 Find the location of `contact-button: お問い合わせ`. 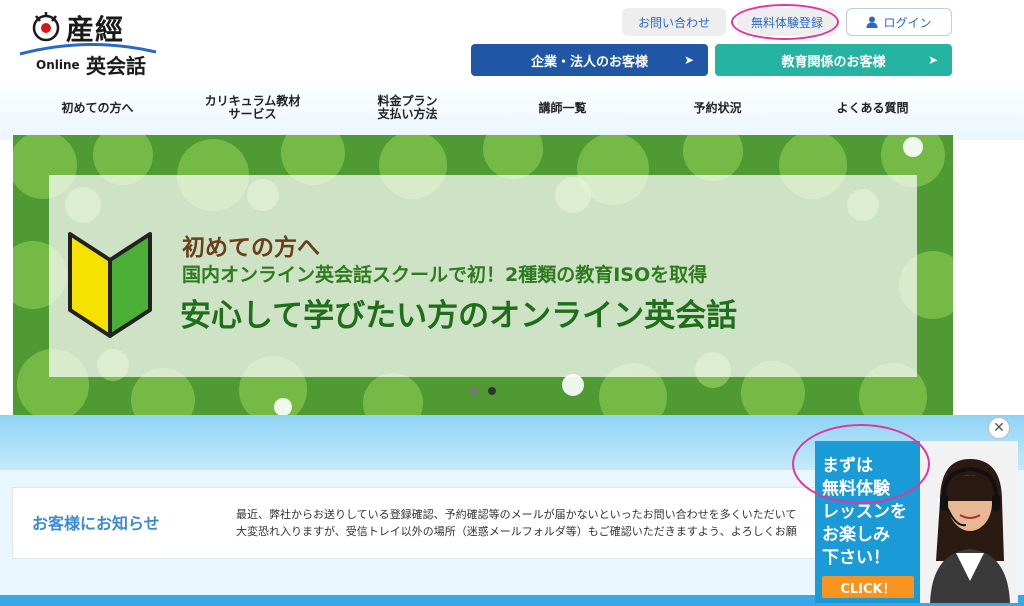

contact-button: お問い合わせ is located at coordinates (674, 22).